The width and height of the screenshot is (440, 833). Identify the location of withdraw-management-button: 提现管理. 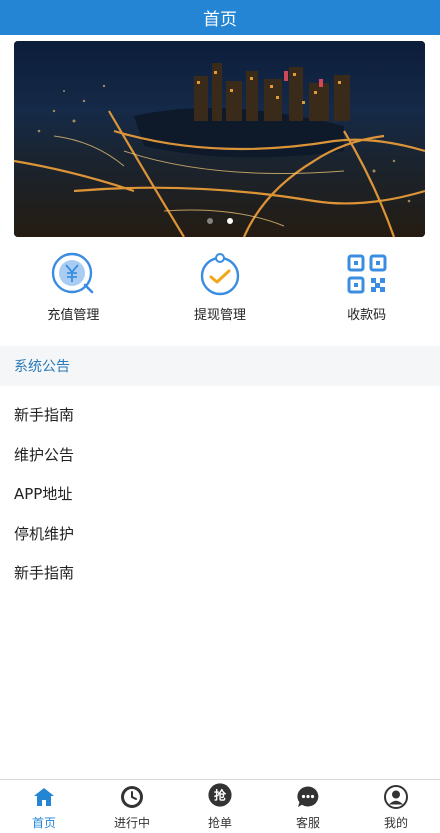
(220, 290).